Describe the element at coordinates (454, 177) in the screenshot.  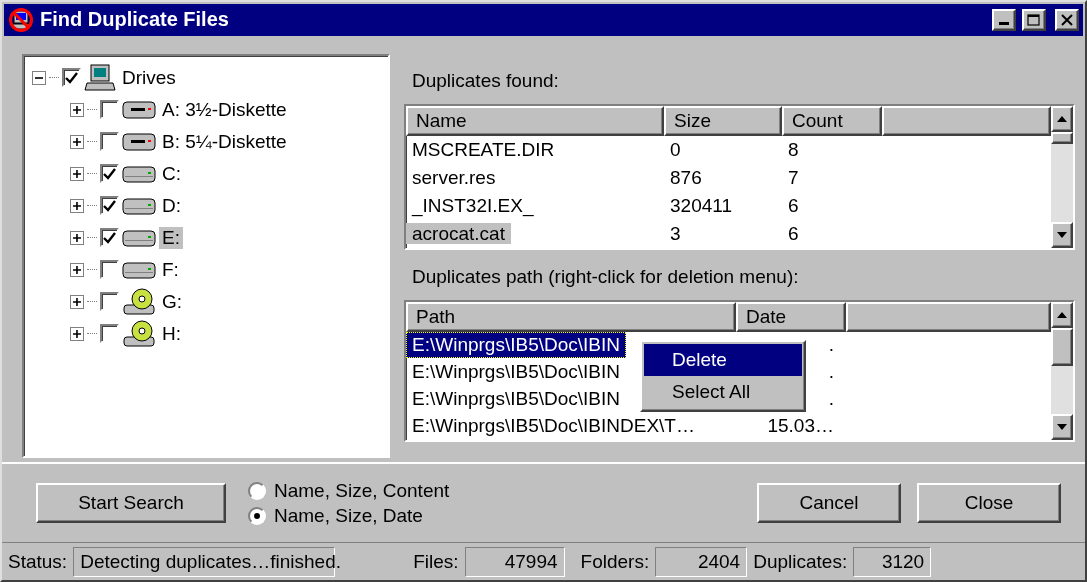
I see `table-cell: server.res` at that location.